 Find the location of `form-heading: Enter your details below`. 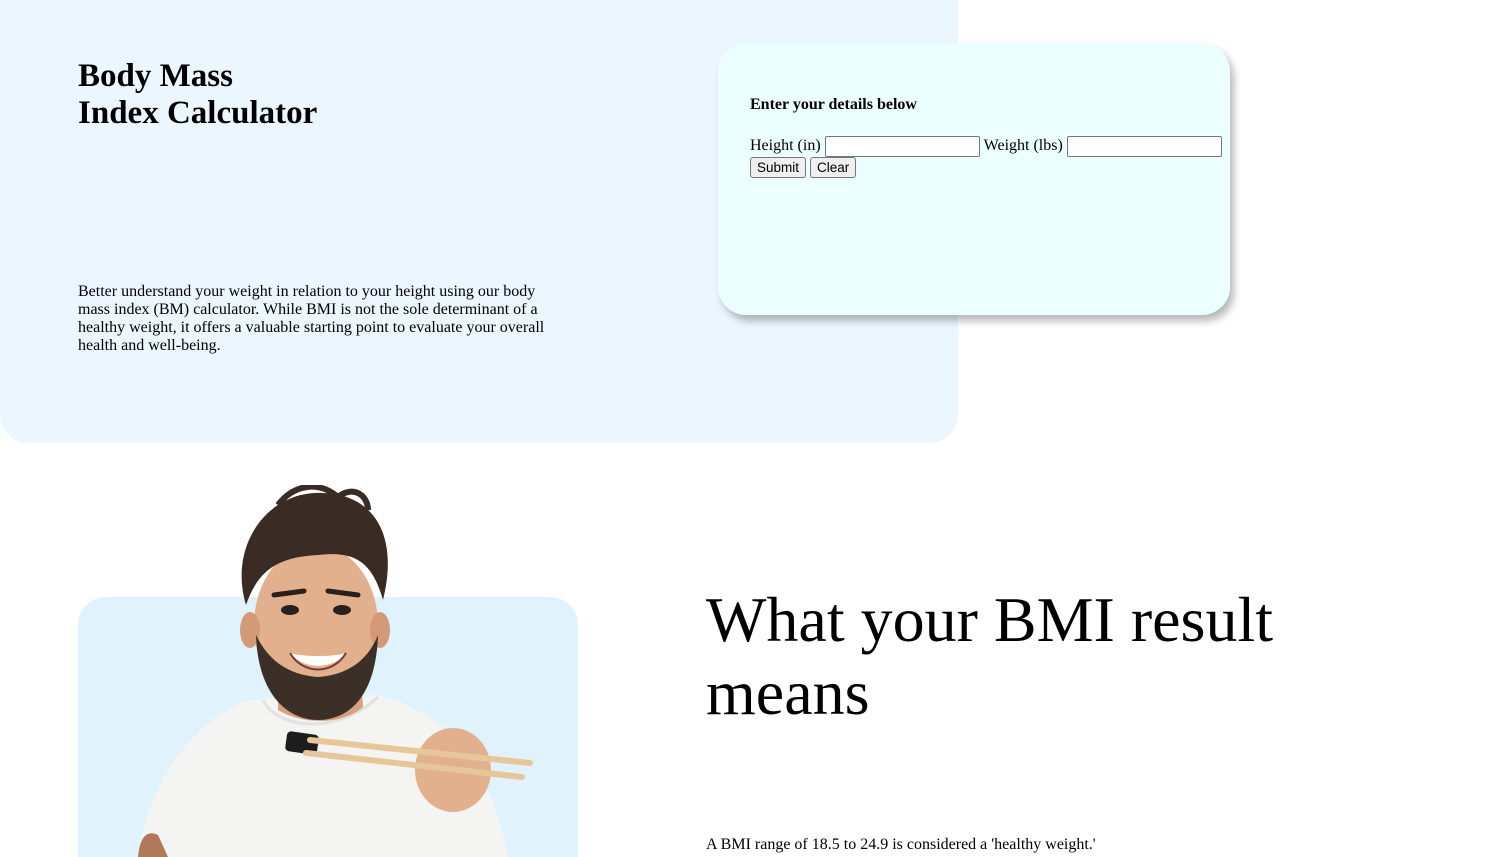

form-heading: Enter your details below is located at coordinates (833, 104).